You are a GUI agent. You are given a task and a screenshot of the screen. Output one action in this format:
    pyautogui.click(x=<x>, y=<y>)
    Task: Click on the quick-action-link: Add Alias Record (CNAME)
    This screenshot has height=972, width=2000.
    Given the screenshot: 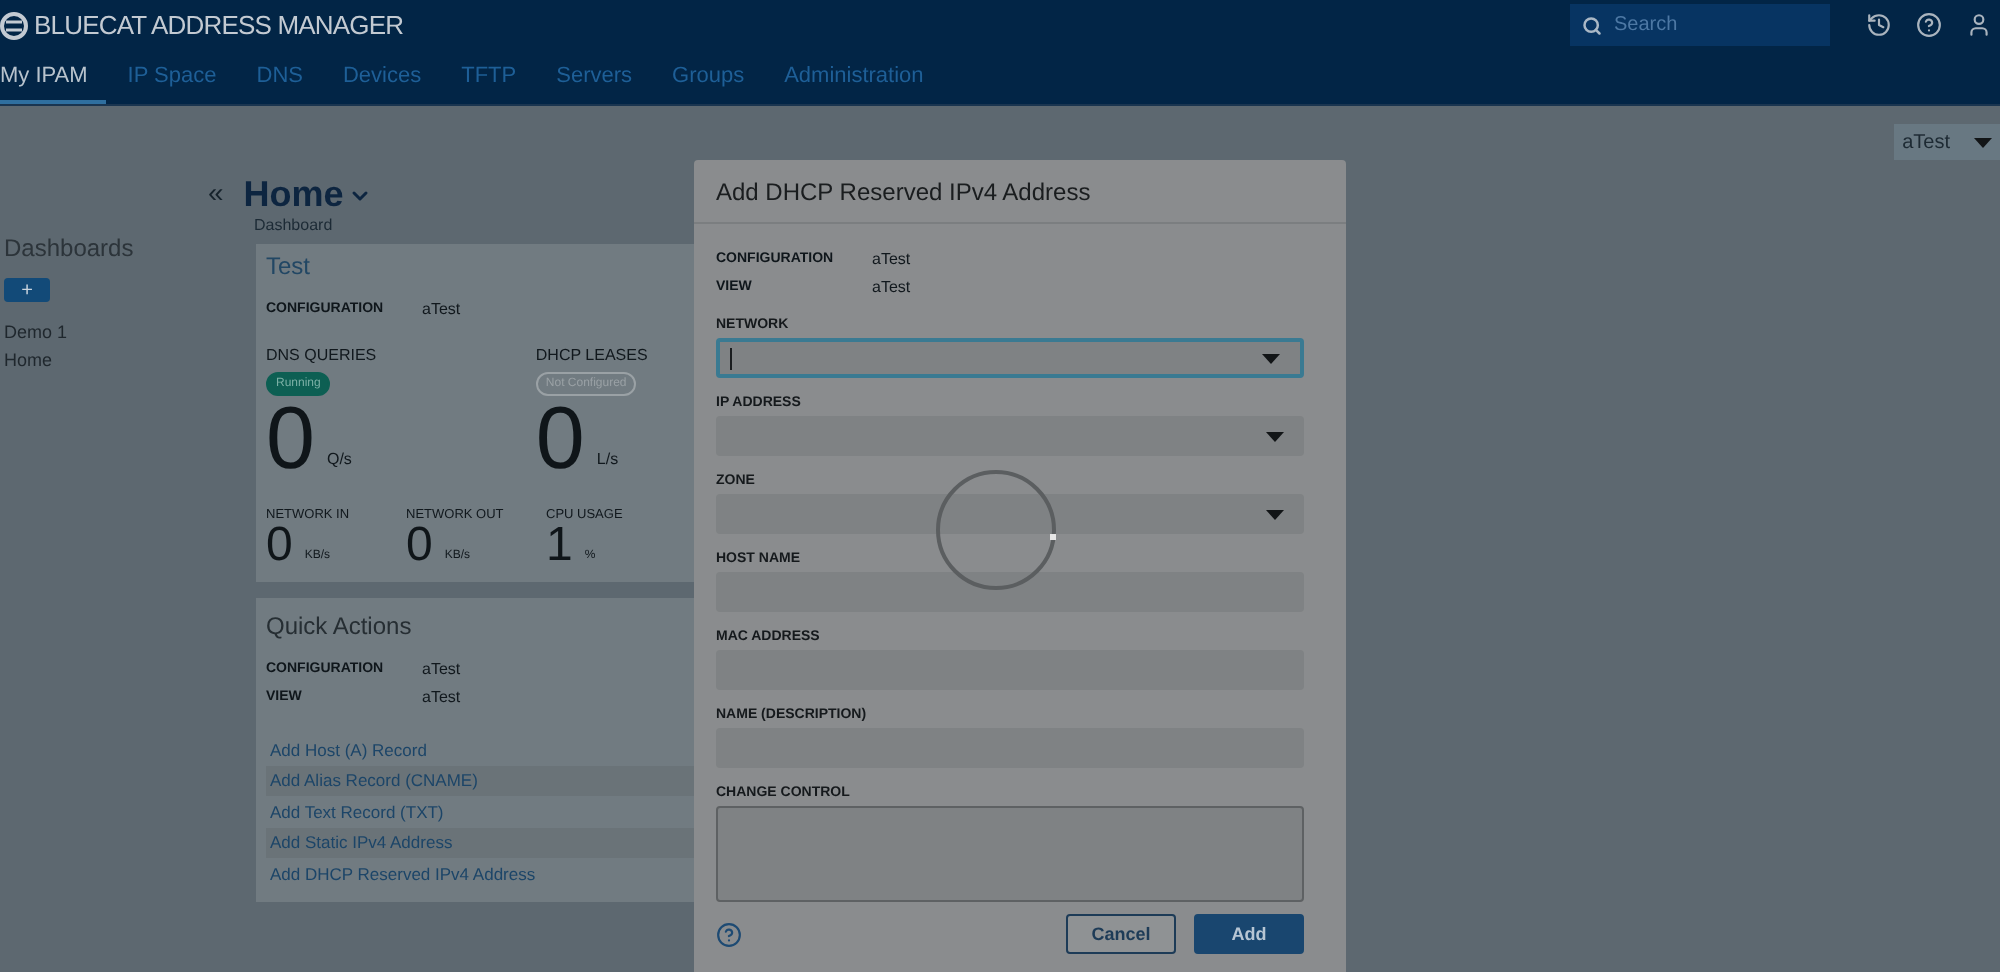 What is the action you would take?
    pyautogui.click(x=483, y=780)
    